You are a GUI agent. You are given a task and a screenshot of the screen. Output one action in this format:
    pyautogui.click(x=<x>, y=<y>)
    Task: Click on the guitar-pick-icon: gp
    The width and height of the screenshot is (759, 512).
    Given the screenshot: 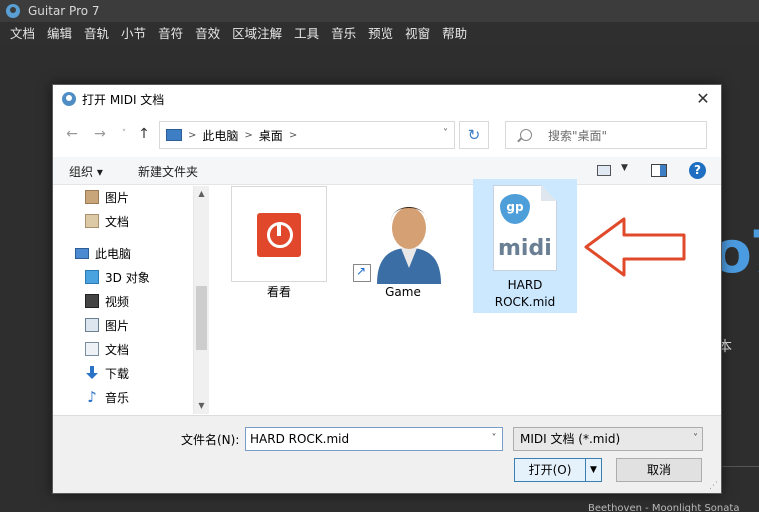 What is the action you would take?
    pyautogui.click(x=515, y=209)
    